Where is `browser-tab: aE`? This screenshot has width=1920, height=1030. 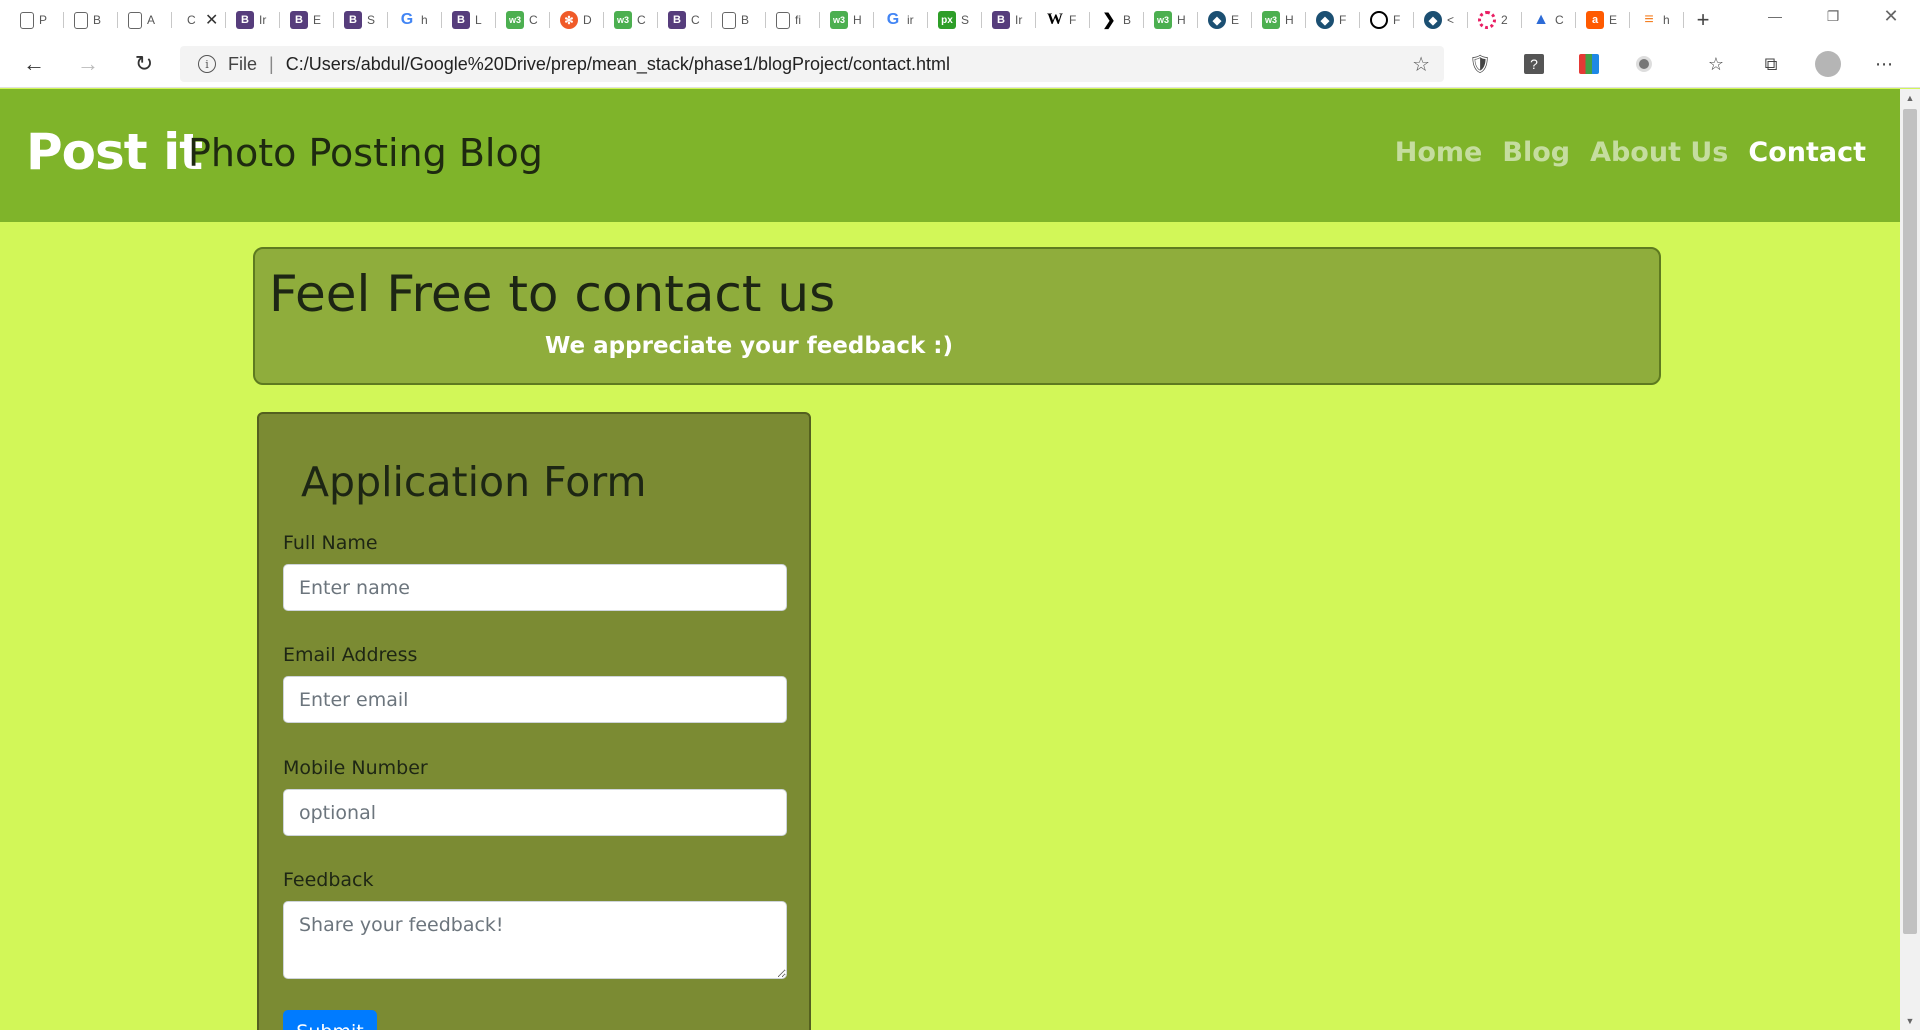 browser-tab: aE is located at coordinates (1603, 20).